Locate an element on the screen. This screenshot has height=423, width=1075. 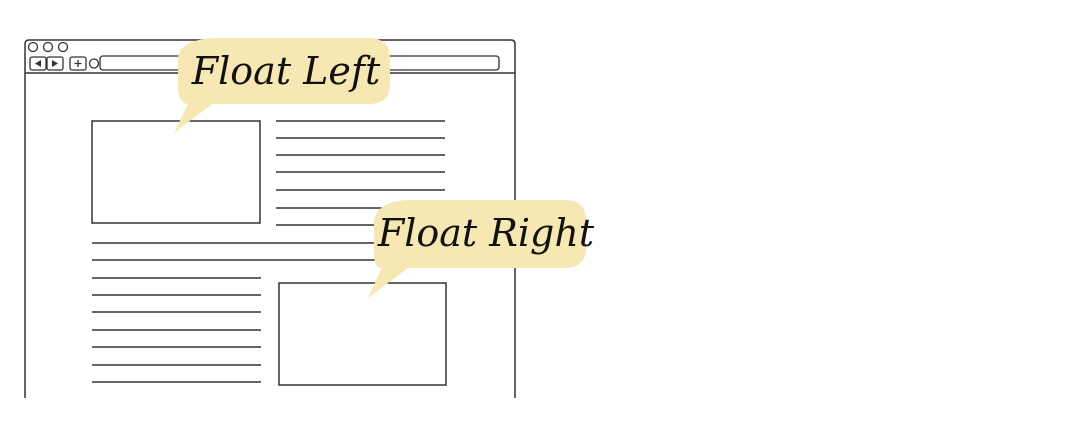
float-right-image-box is located at coordinates (362, 334).